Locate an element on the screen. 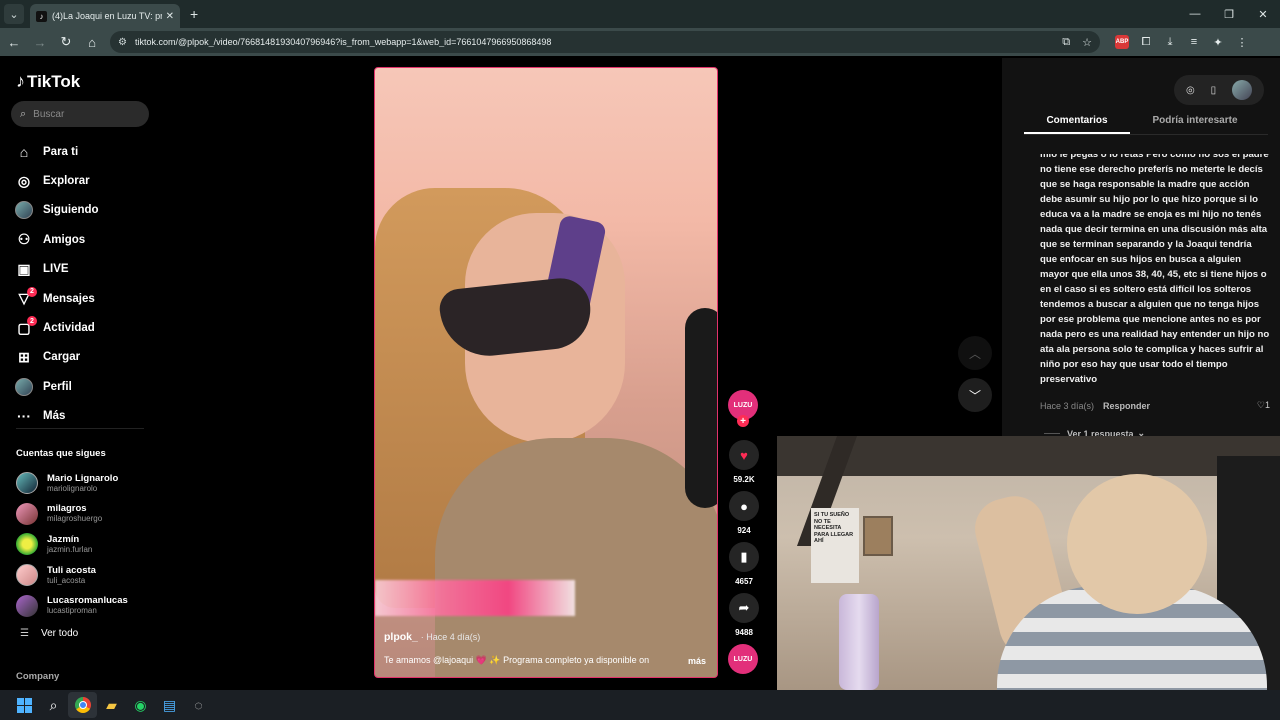 The width and height of the screenshot is (1280, 720). creator-avatar: LUZU + is located at coordinates (743, 408).